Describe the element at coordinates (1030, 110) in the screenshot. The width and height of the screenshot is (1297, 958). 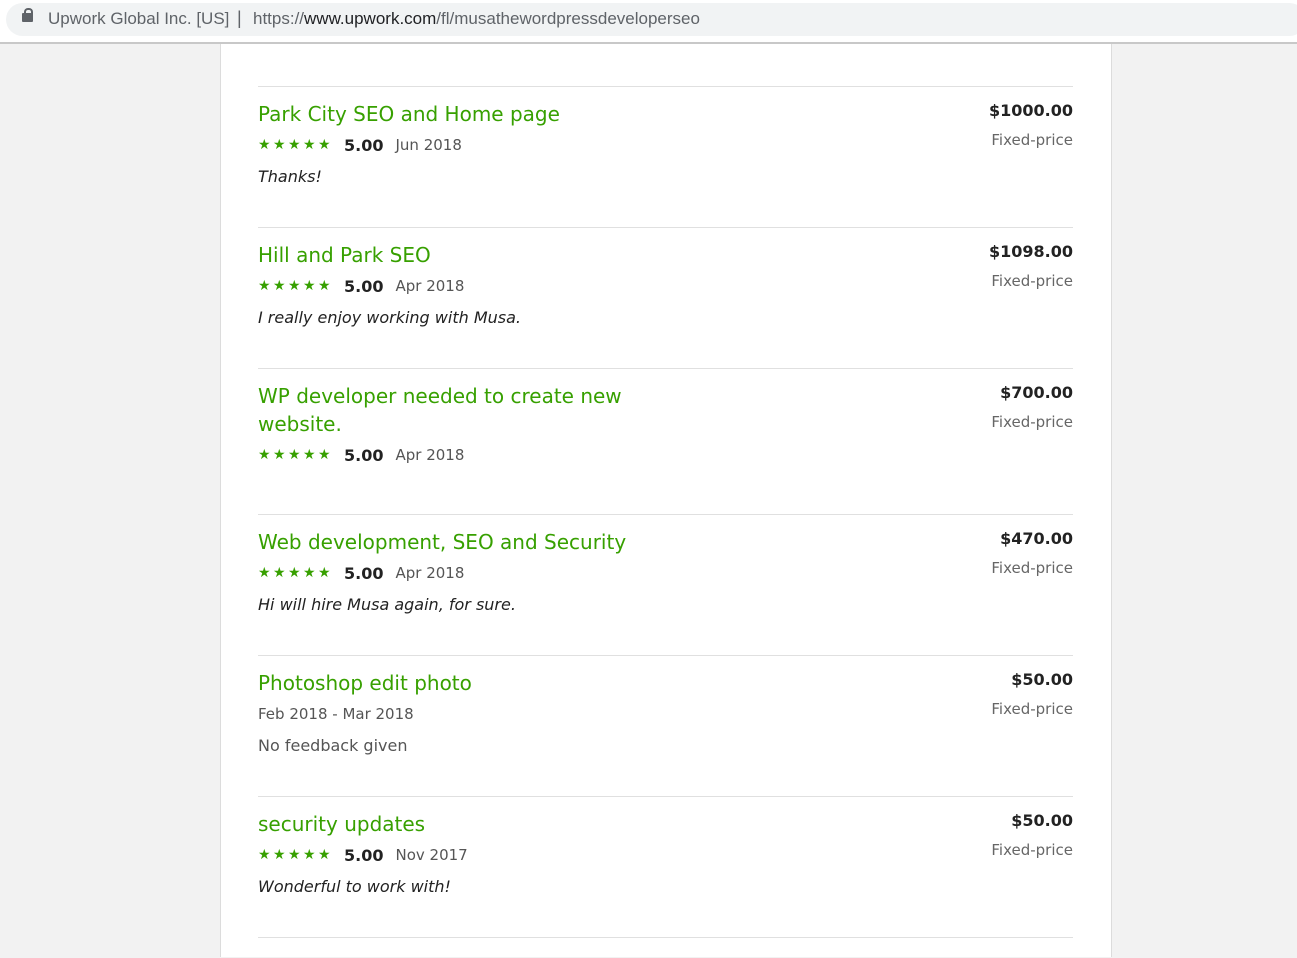
I see `job-amount: $1000.00` at that location.